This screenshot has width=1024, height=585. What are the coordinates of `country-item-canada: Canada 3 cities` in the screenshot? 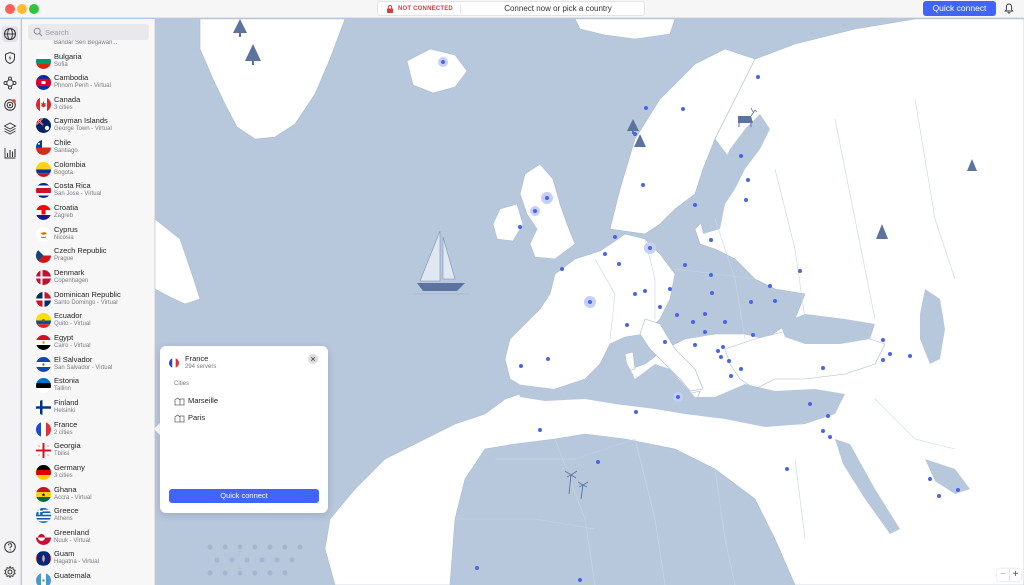 It's located at (88, 105).